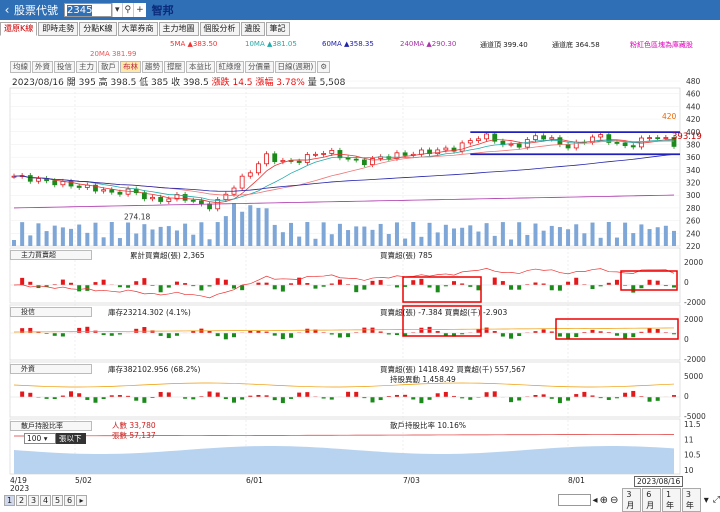 This screenshot has width=720, height=512. I want to click on price-tick-7: 340, so click(693, 170).